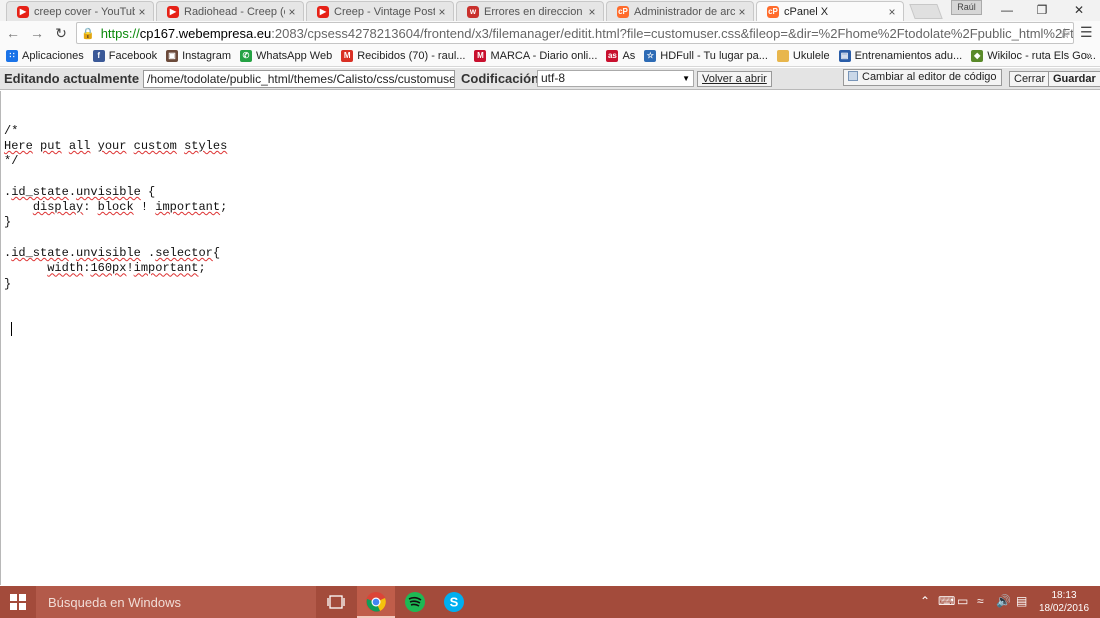 This screenshot has height=618, width=1100. I want to click on tab-title: Errores en direccion del c, so click(534, 11).